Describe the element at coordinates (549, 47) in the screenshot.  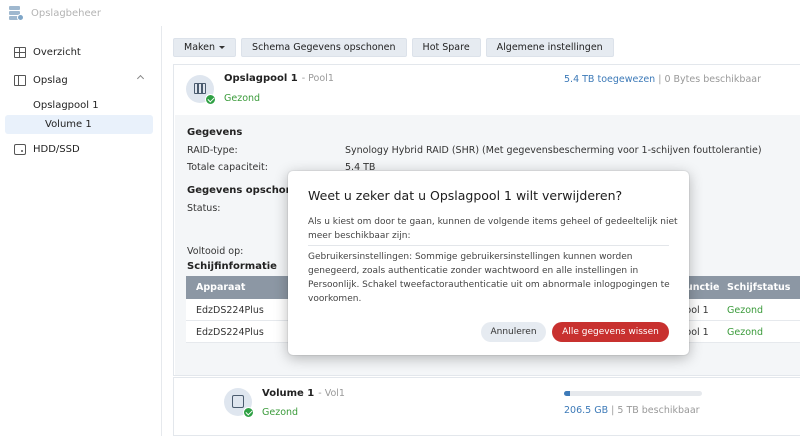
I see `general-settings-button: Algemene instellingen` at that location.